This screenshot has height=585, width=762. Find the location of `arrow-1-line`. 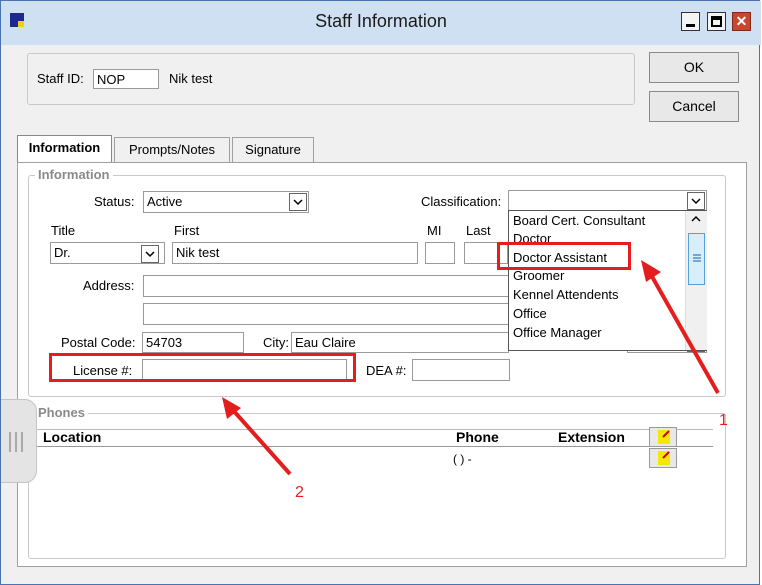

arrow-1-line is located at coordinates (684, 333).